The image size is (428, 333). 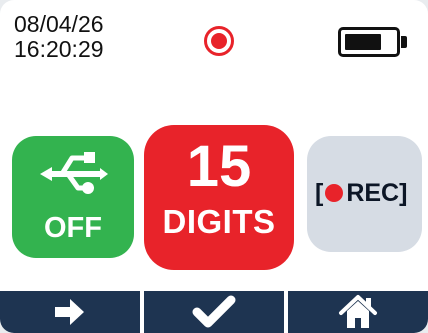 I want to click on next-button, so click(x=70, y=312).